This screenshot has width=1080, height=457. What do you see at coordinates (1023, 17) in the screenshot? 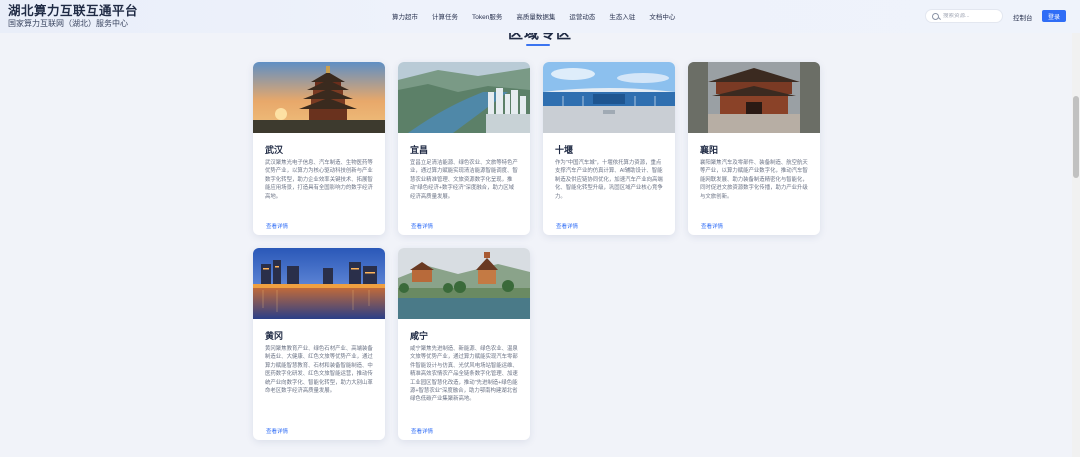
I see `console-link: 控制台` at bounding box center [1023, 17].